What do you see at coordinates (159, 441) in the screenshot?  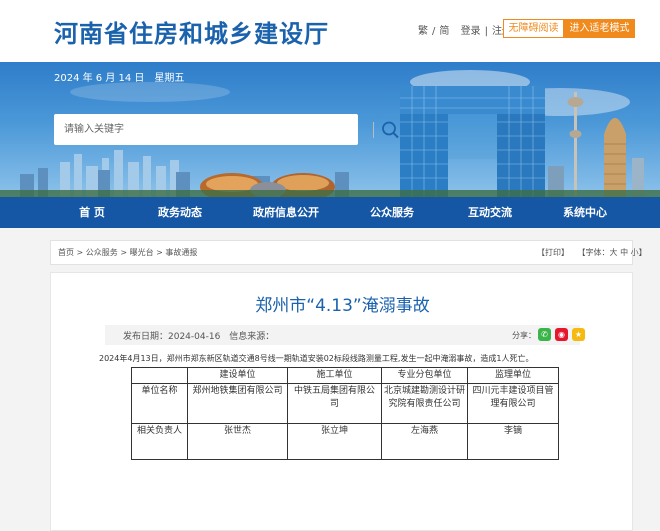 I see `table-cell: 相关负责人` at bounding box center [159, 441].